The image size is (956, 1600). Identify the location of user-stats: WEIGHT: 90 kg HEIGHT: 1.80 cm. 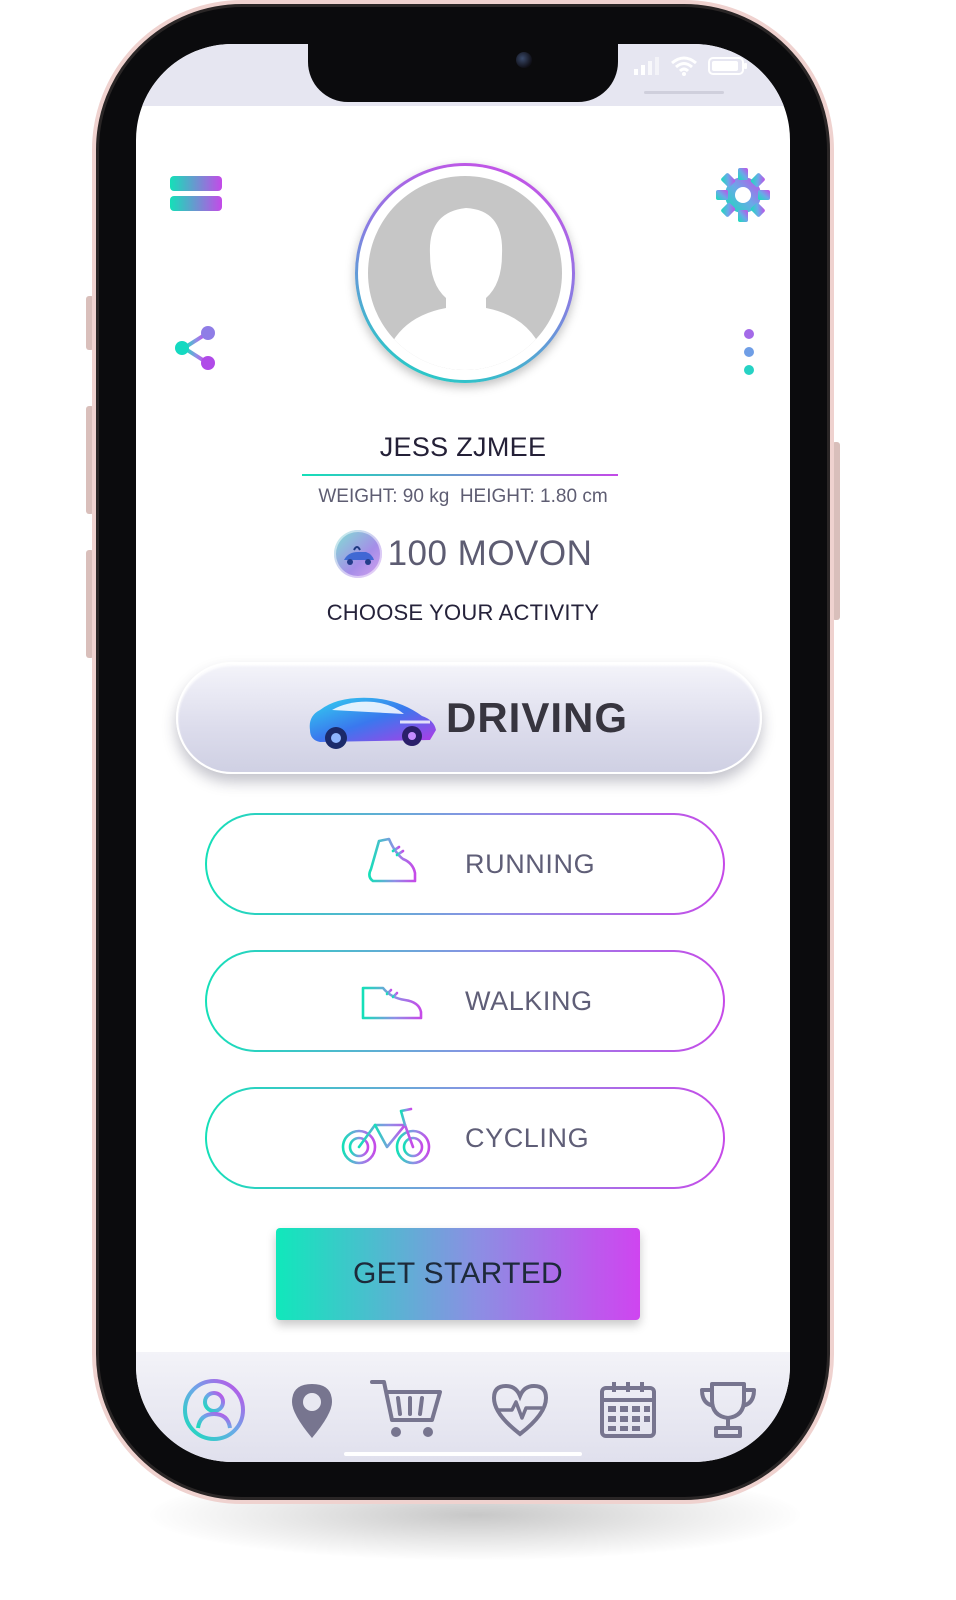
(463, 497).